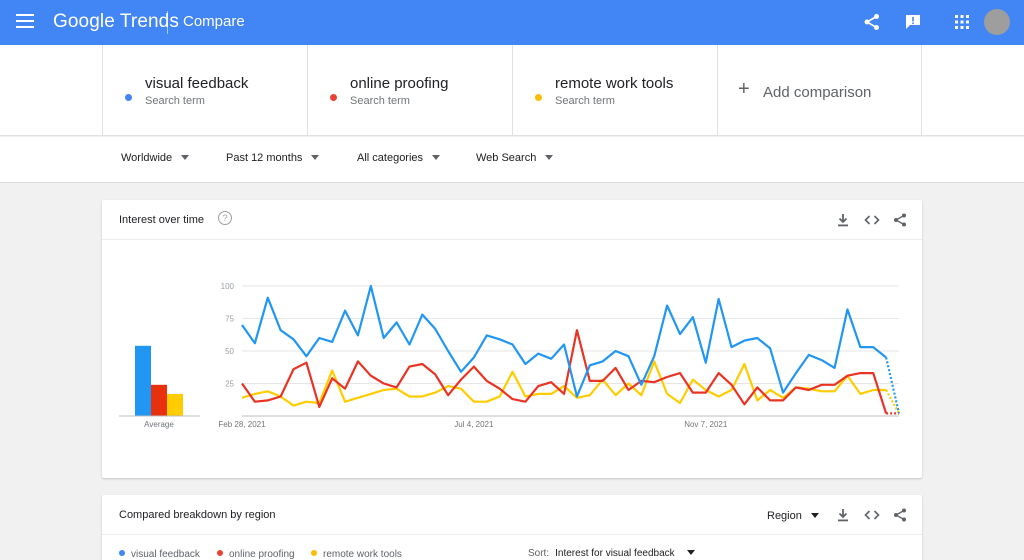  I want to click on menu-icon, so click(25, 22).